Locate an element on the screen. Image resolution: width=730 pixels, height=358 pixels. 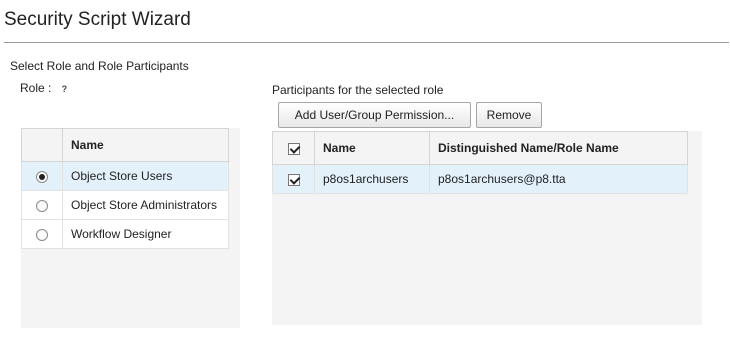
participants-label: Participants for the selected role is located at coordinates (358, 90).